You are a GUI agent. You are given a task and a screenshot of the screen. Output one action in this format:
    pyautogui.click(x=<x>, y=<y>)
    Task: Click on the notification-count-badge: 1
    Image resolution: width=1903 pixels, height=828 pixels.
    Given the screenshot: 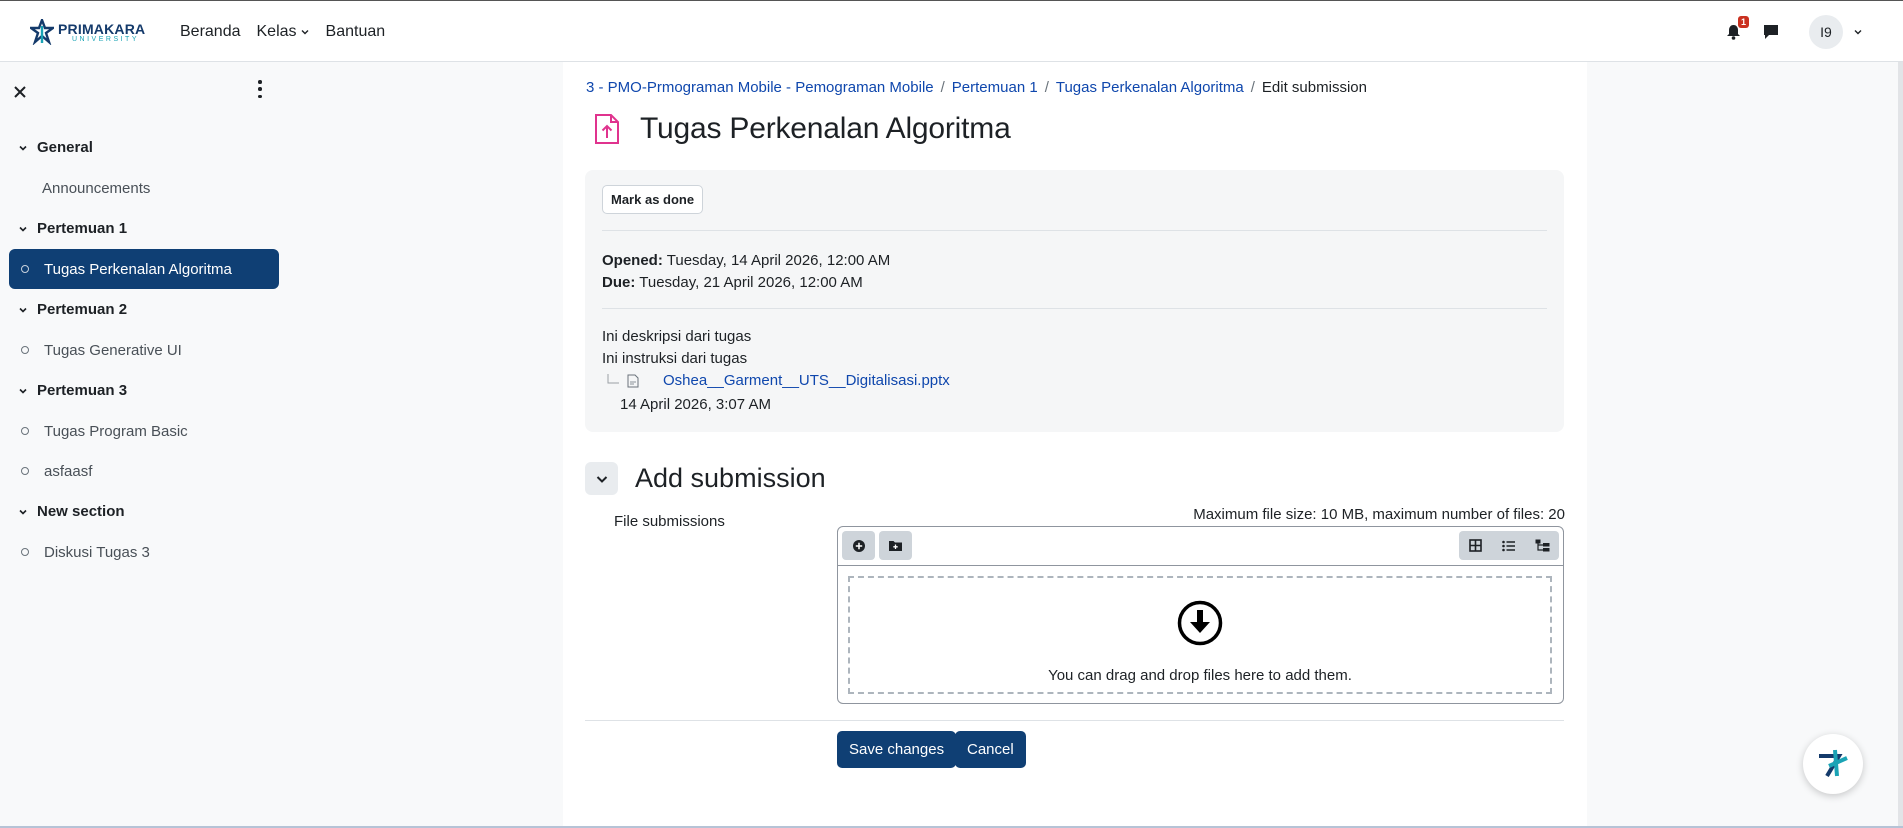 What is the action you would take?
    pyautogui.click(x=1743, y=22)
    